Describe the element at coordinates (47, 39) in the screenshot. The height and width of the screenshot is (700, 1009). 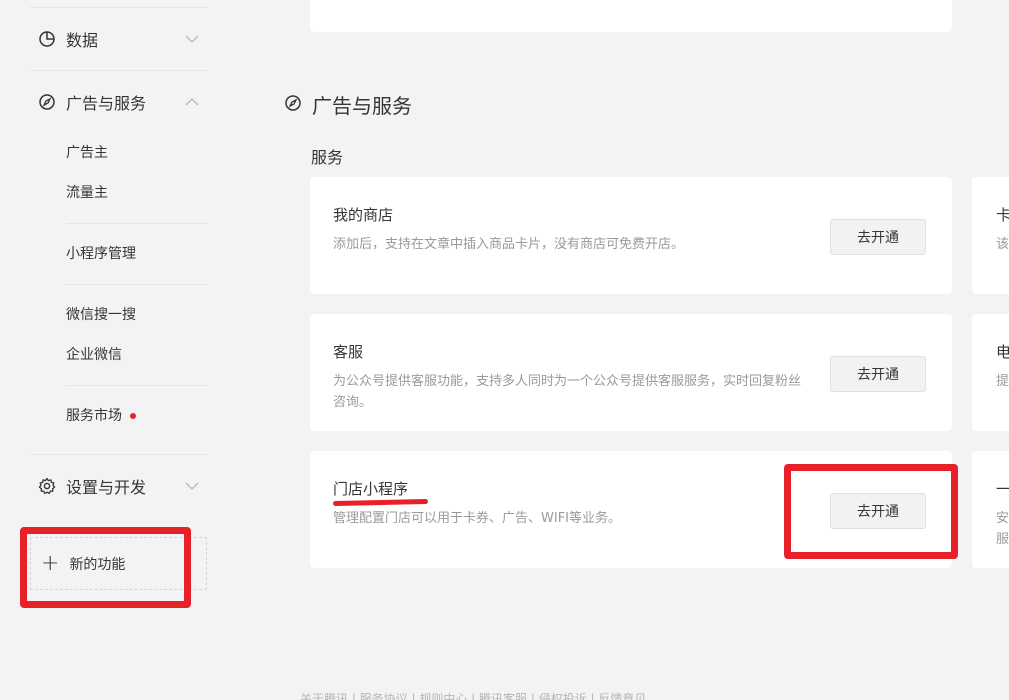
I see `pie-chart-icon` at that location.